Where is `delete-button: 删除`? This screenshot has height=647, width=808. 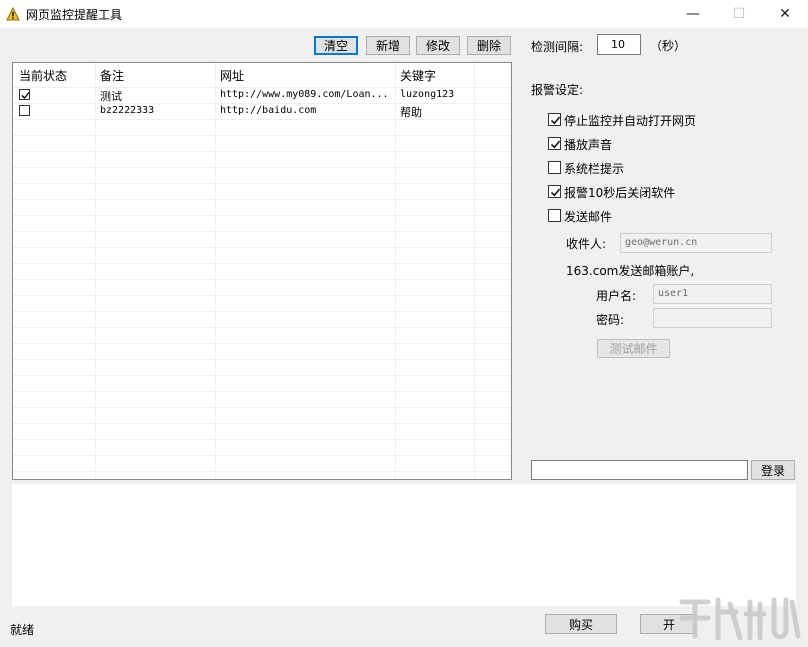 delete-button: 删除 is located at coordinates (489, 45).